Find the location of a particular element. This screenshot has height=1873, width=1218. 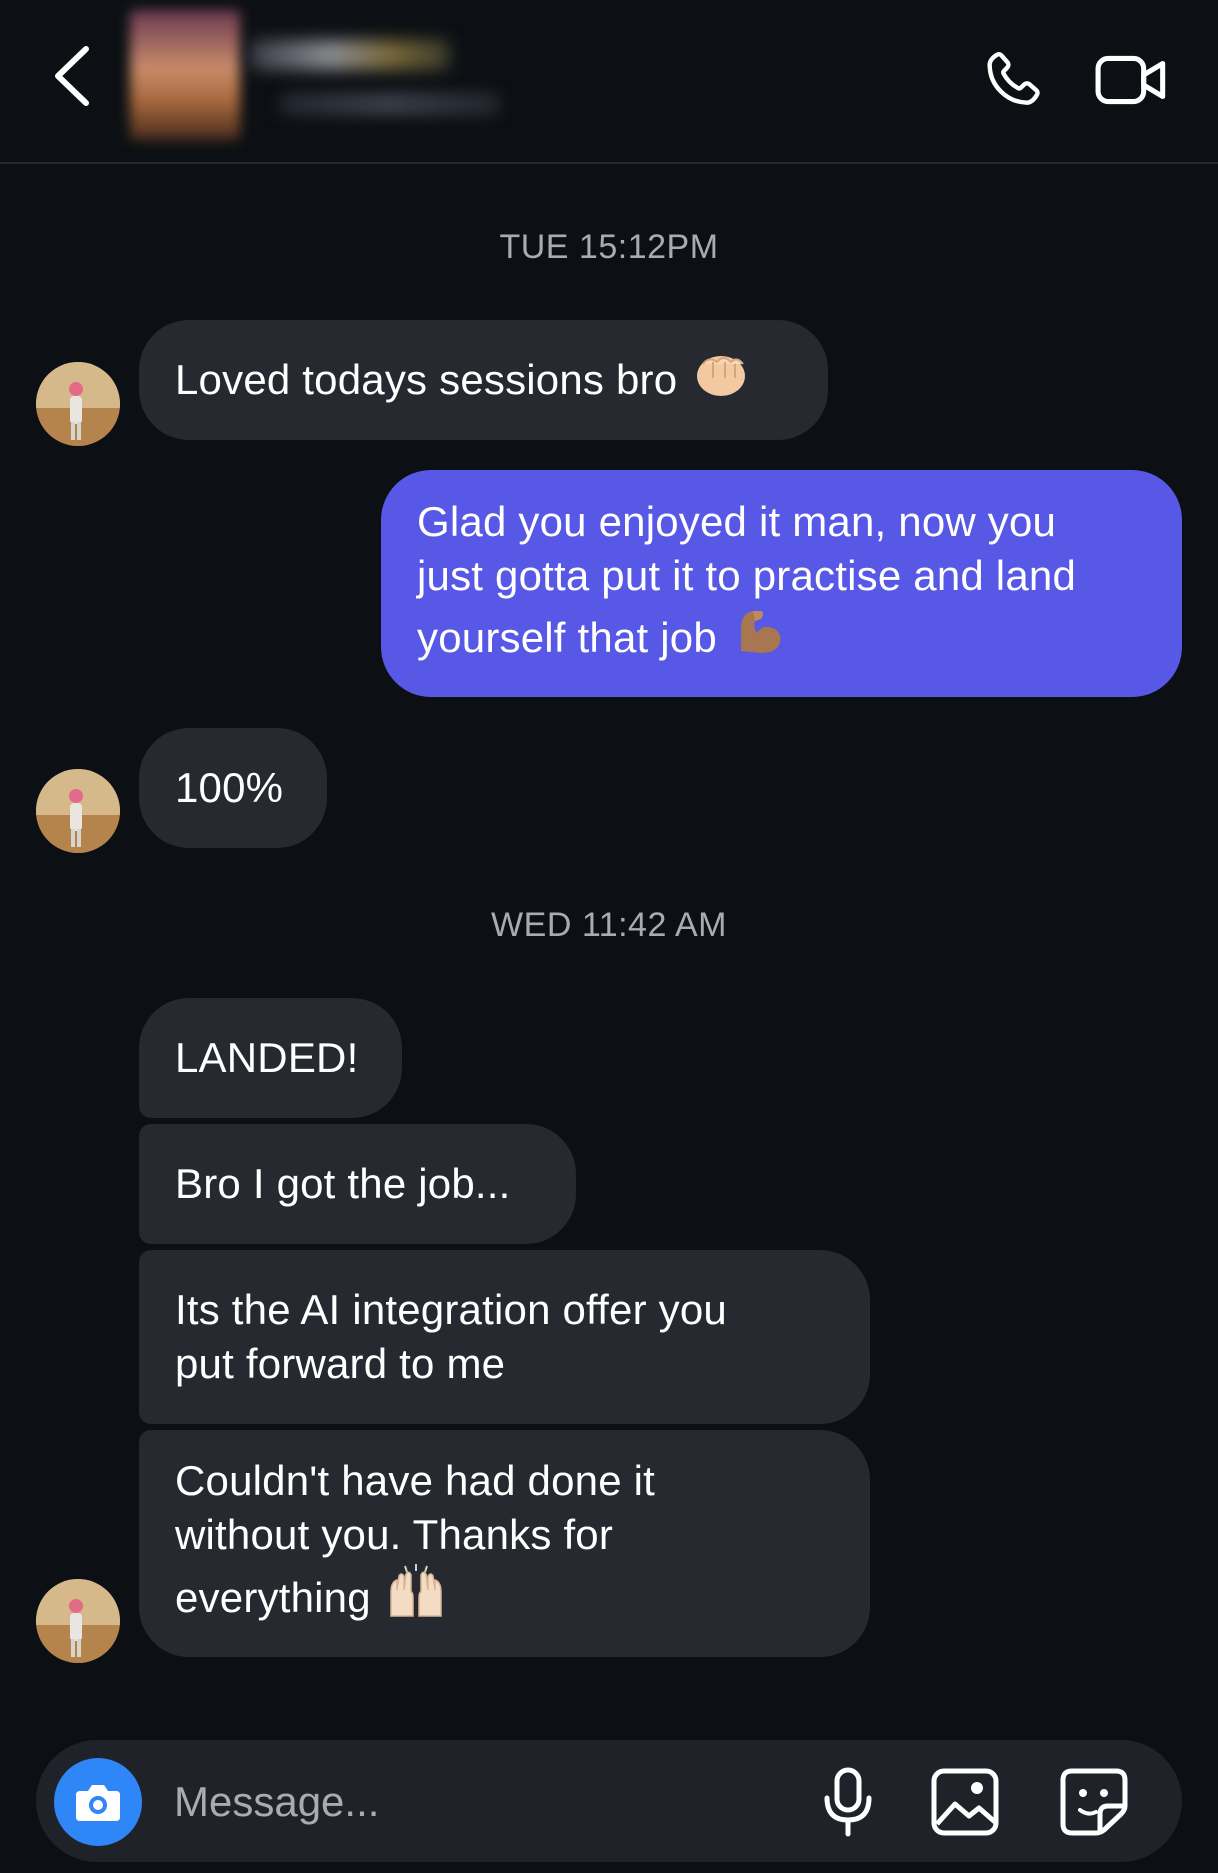

camera-icon is located at coordinates (98, 1803).